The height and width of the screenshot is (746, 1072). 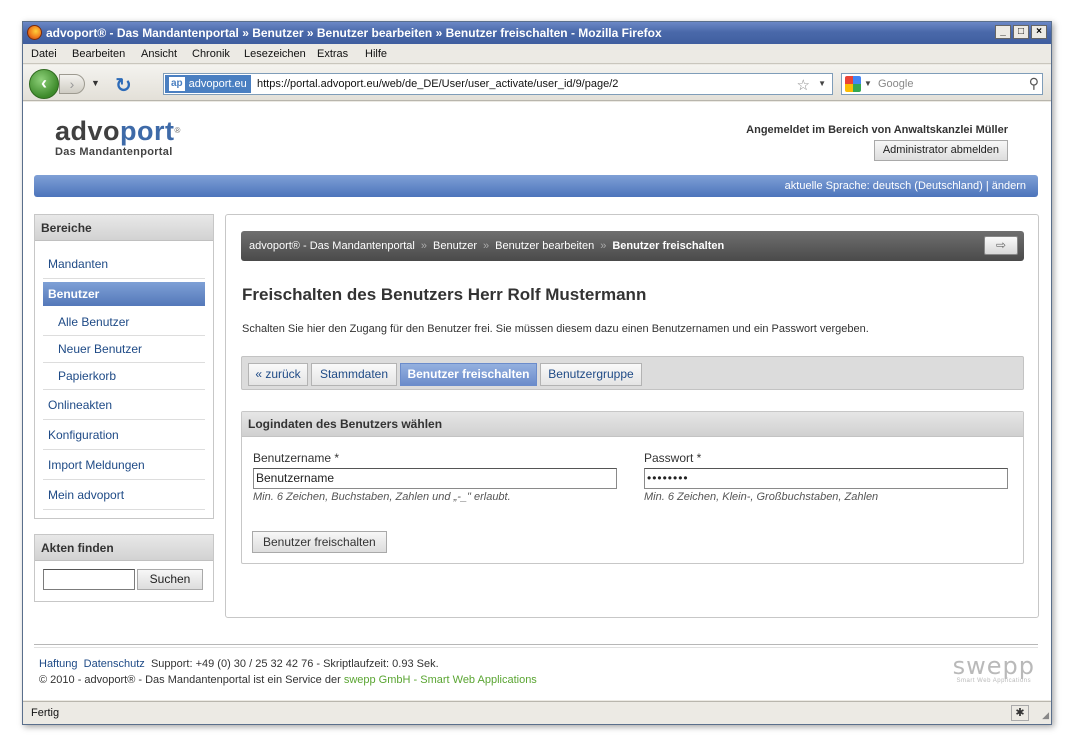 I want to click on sidebar-item-papierkorb: Papierkorb, so click(x=124, y=376).